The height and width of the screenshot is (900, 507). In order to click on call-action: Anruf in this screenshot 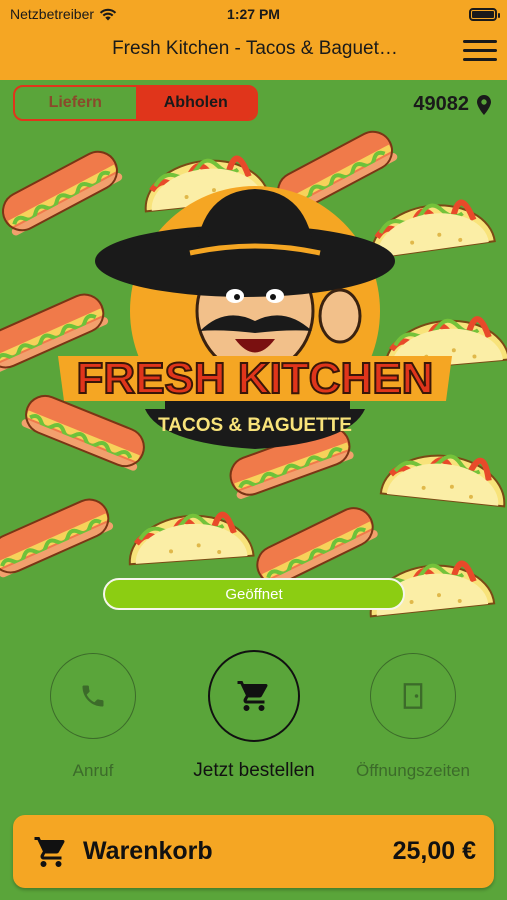, I will do `click(93, 717)`.